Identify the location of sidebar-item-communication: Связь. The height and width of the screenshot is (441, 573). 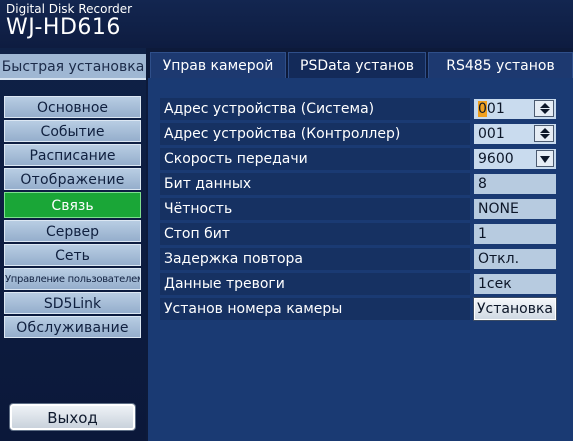
(72, 205).